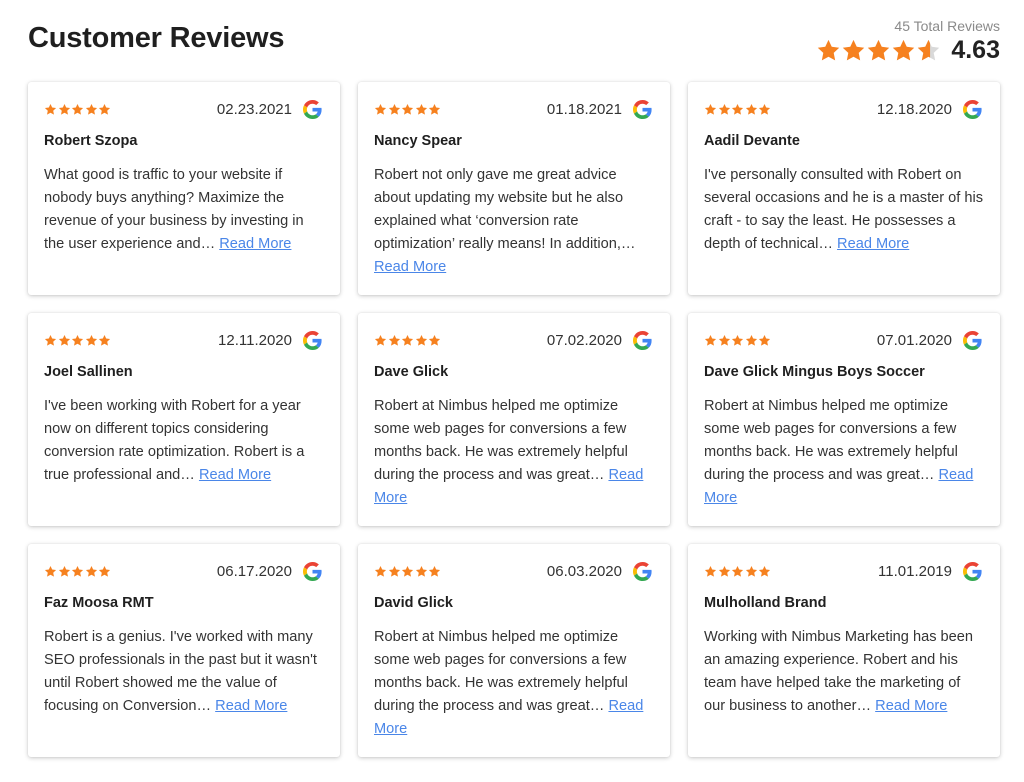  Describe the element at coordinates (411, 372) in the screenshot. I see `reviewer-name: Dave Glick` at that location.